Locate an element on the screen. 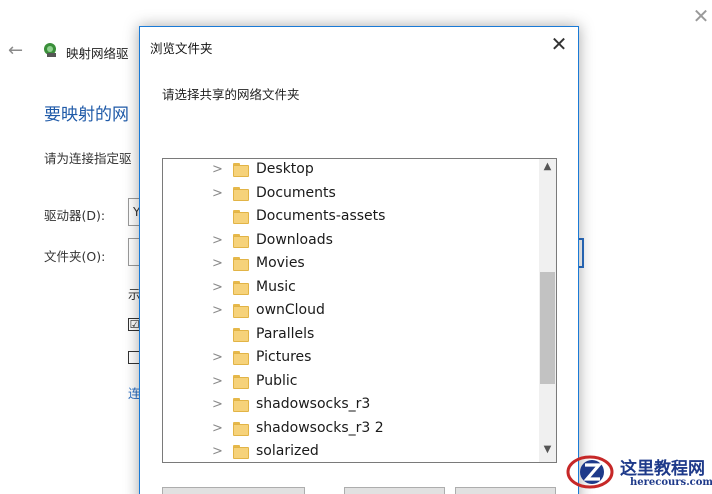  tree-row: > Downloads is located at coordinates (351, 242).